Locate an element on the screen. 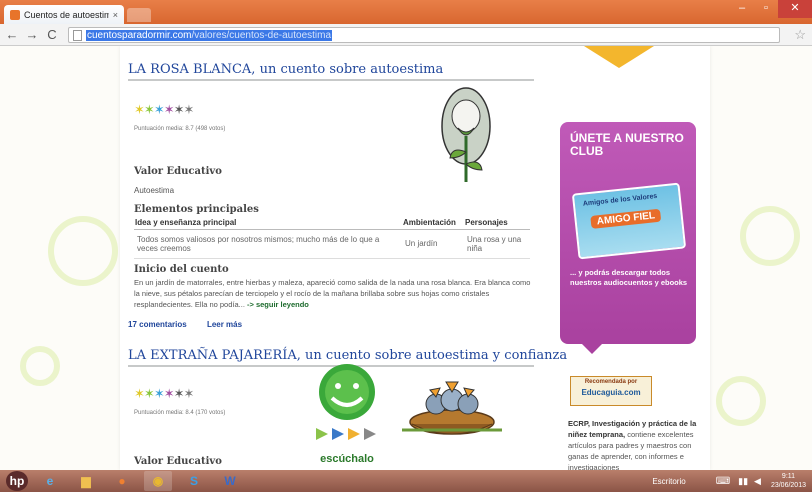 This screenshot has width=812, height=492. word-icon: W is located at coordinates (230, 481).